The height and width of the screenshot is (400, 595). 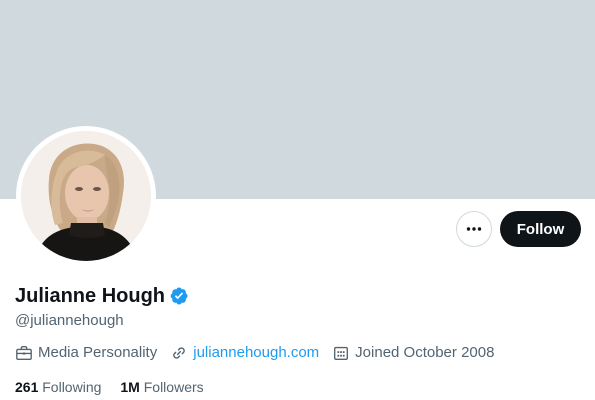 I want to click on website-link: juliannehough.com, so click(x=256, y=353).